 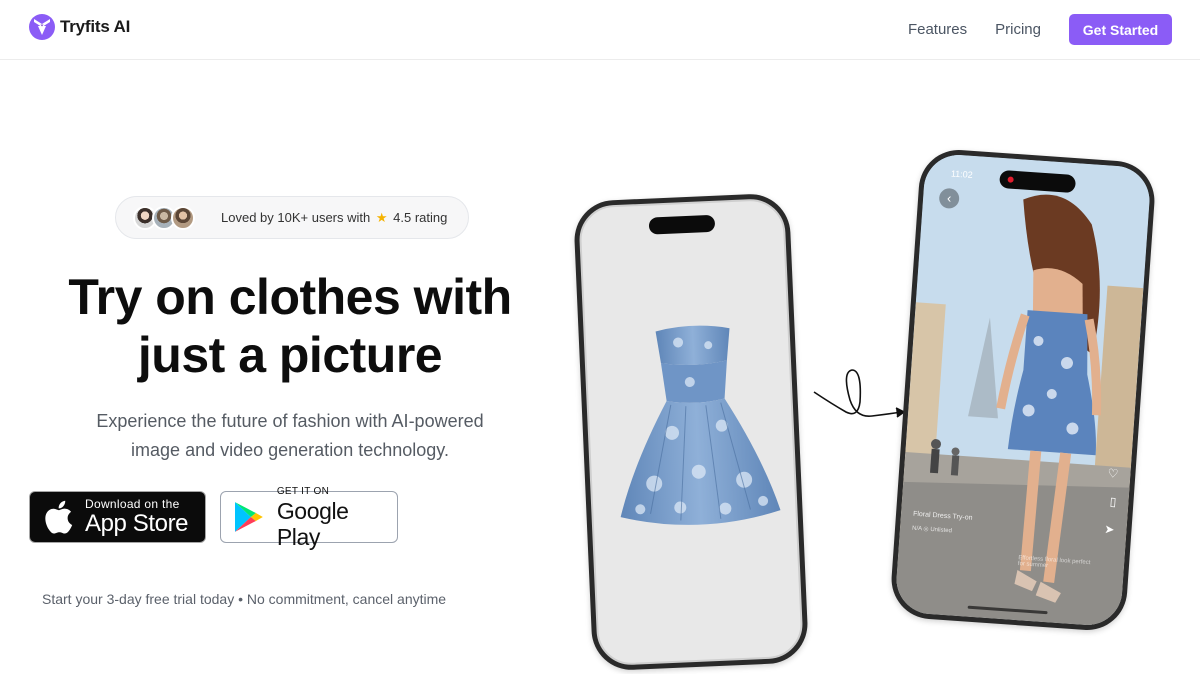 I want to click on rating-text-pre: Loved by 10K+ users with, so click(x=296, y=217).